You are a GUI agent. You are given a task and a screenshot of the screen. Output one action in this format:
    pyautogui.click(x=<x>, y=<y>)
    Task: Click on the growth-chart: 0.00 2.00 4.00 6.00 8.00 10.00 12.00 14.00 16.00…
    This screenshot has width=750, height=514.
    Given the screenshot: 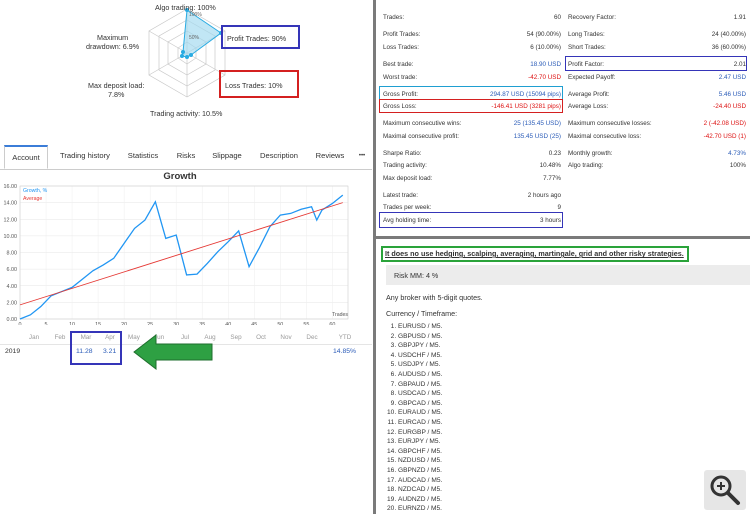 What is the action you would take?
    pyautogui.click(x=176, y=254)
    